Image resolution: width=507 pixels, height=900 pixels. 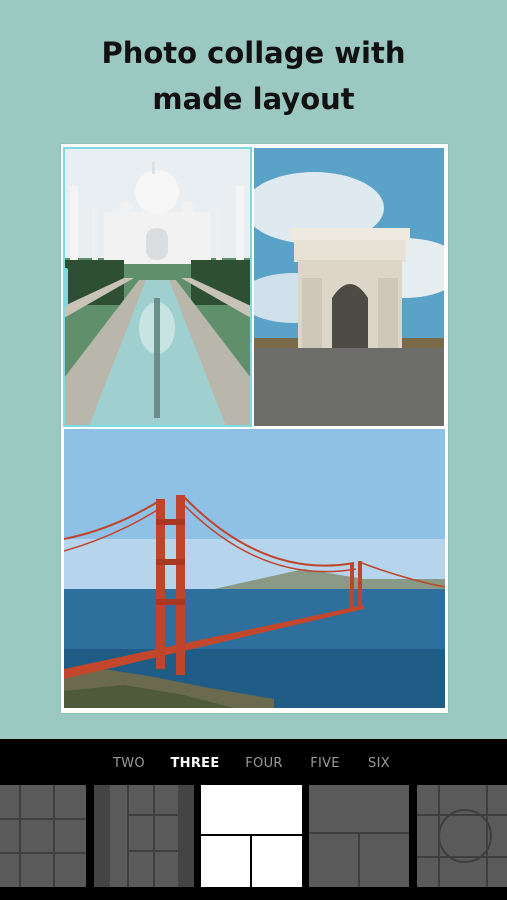 I want to click on layout-count-tabs: TWO THREE FOUR FIVE SIX, so click(x=253, y=766).